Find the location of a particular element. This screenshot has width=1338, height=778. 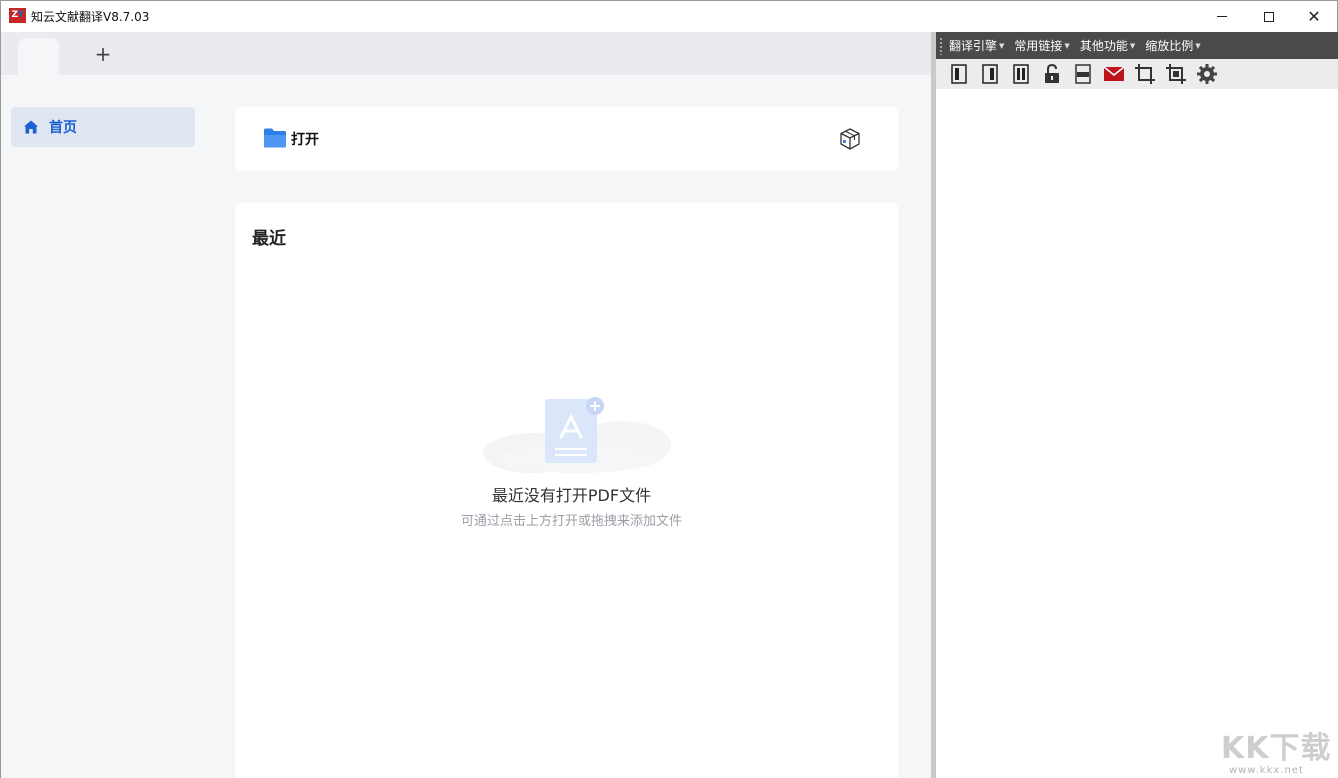

close-button: ✕ is located at coordinates (1314, 16).